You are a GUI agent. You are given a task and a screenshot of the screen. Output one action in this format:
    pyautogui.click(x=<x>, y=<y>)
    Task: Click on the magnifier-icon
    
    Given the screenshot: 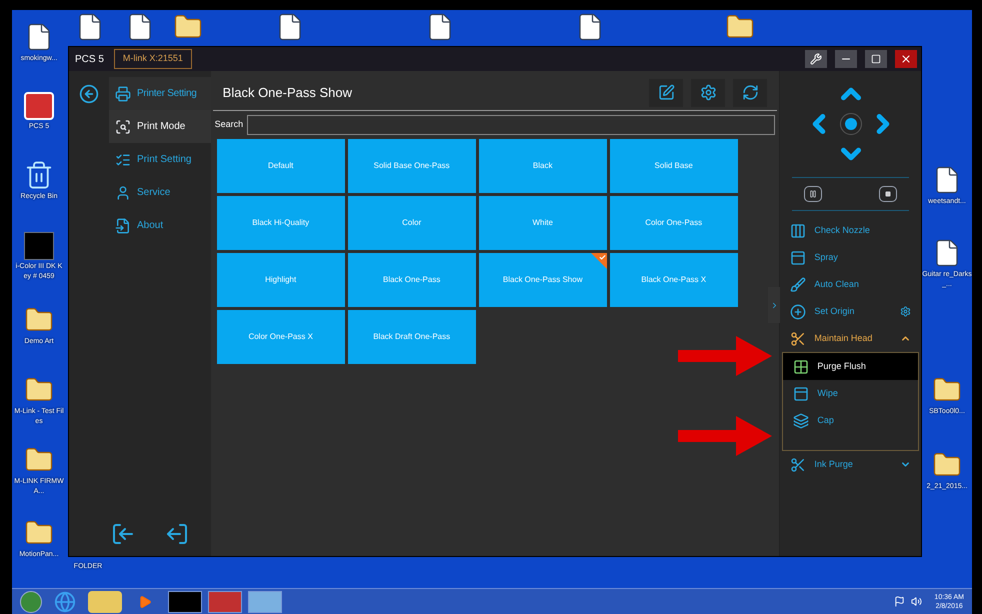 What is the action you would take?
    pyautogui.click(x=123, y=126)
    